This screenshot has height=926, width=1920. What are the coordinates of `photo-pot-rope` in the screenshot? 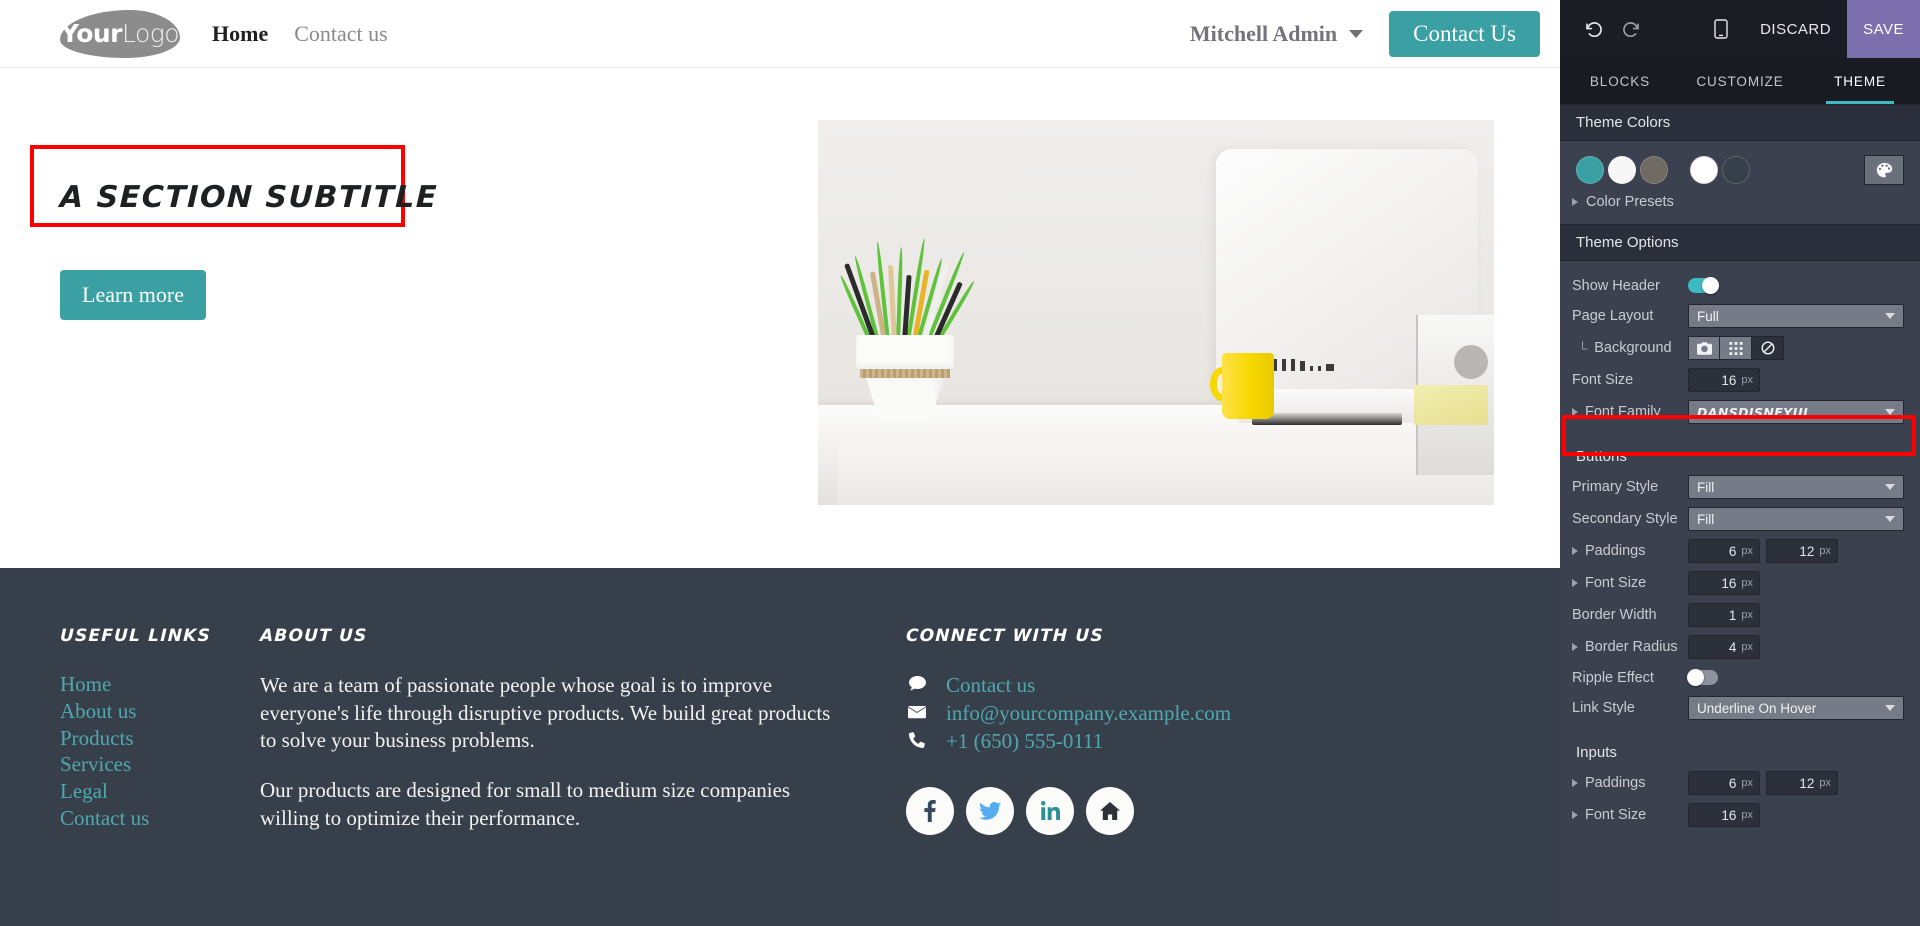 It's located at (905, 373).